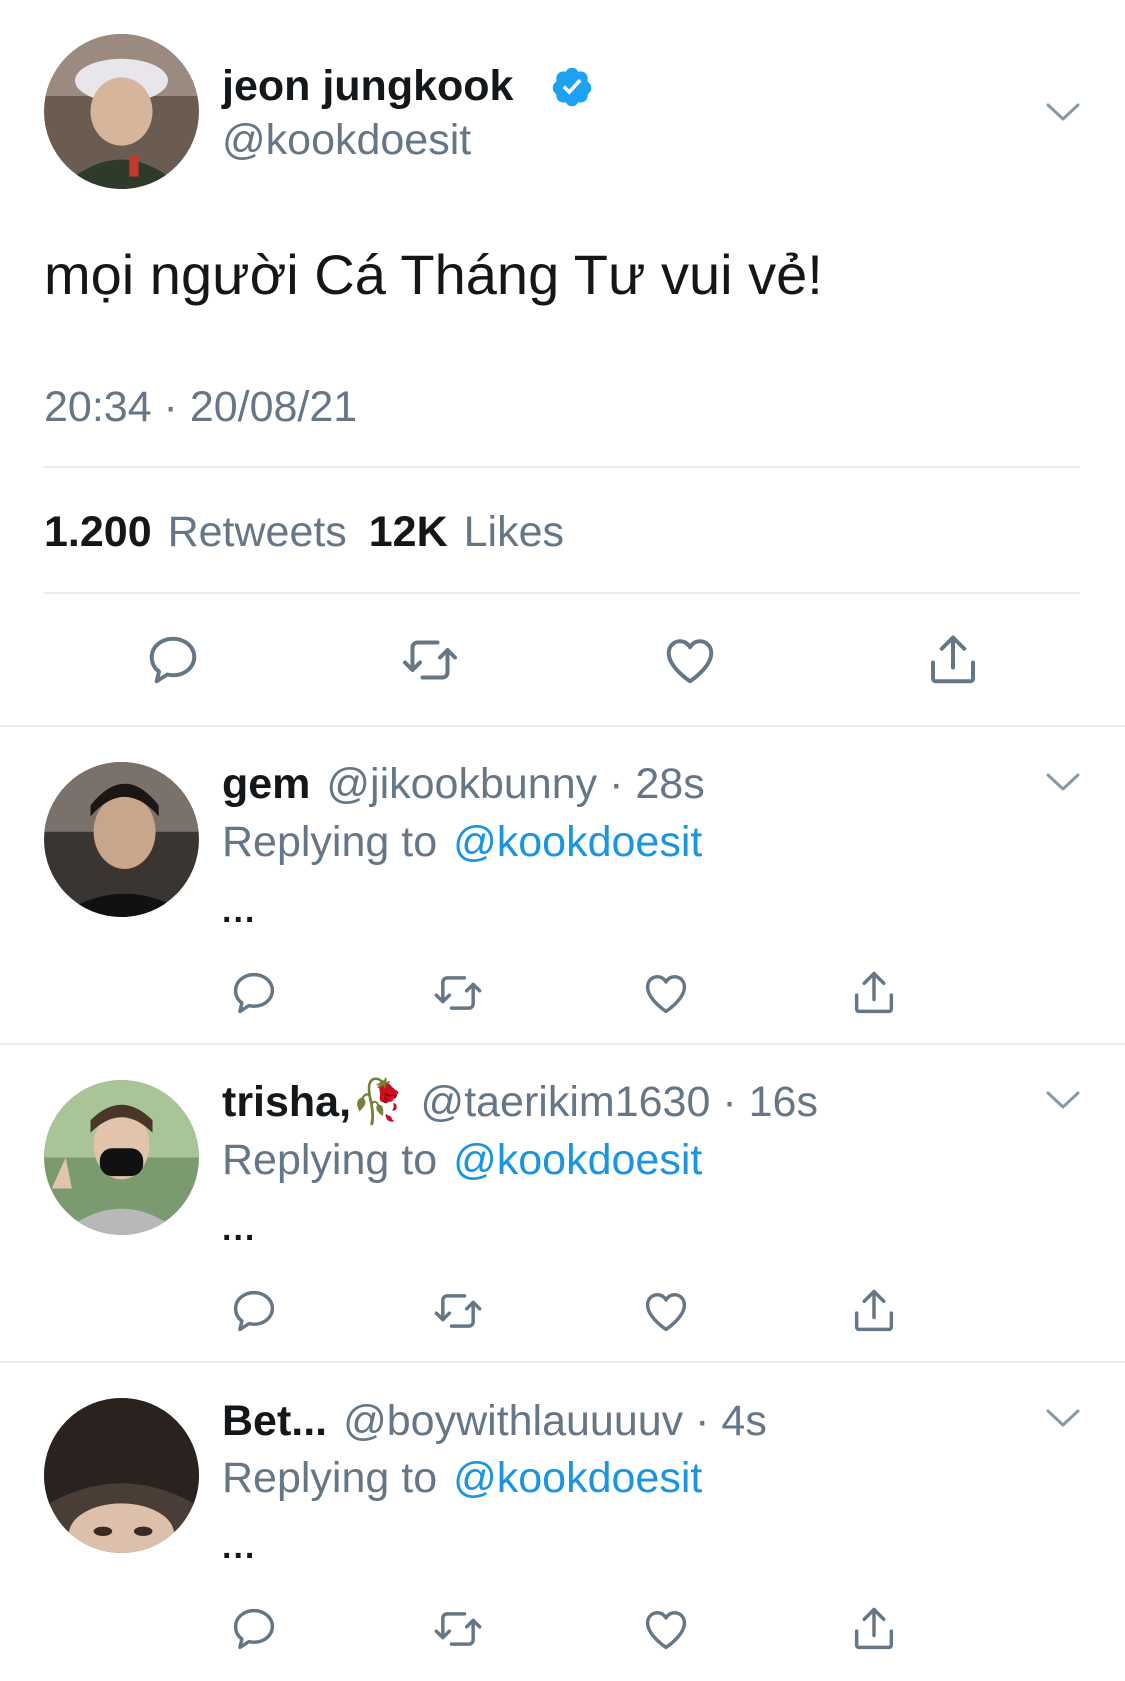 Image resolution: width=1125 pixels, height=1681 pixels. What do you see at coordinates (121, 111) in the screenshot?
I see `author-avatar` at bounding box center [121, 111].